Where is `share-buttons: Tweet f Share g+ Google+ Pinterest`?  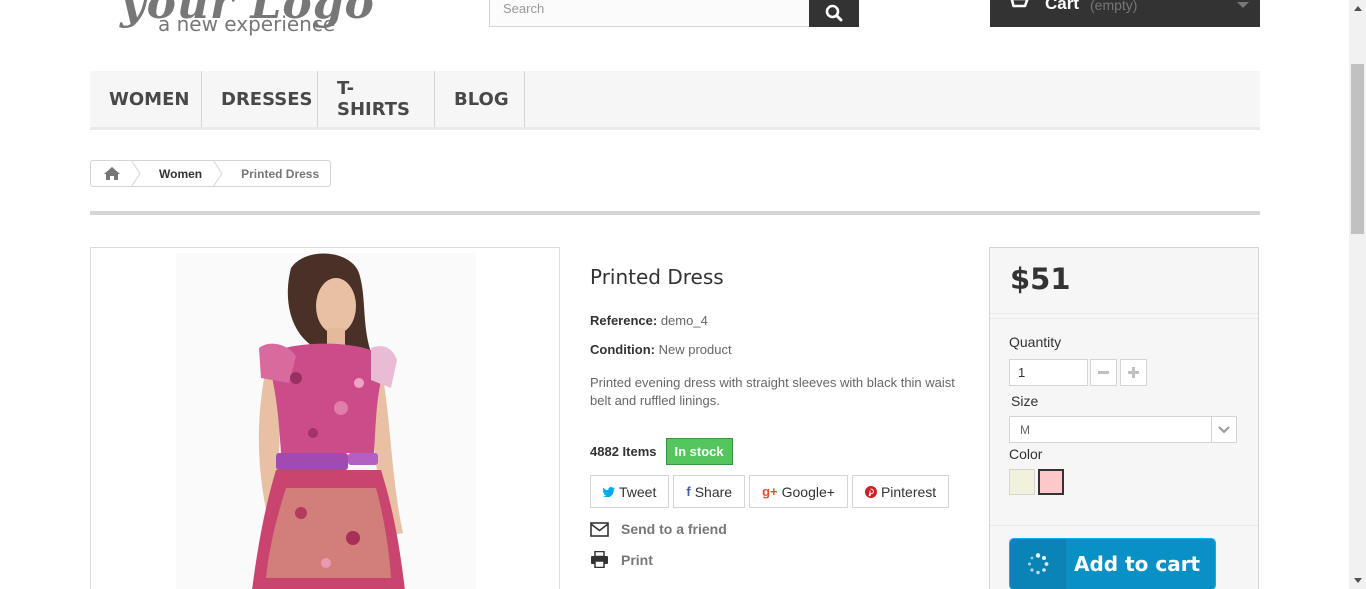 share-buttons: Tweet f Share g+ Google+ Pinterest is located at coordinates (770, 491).